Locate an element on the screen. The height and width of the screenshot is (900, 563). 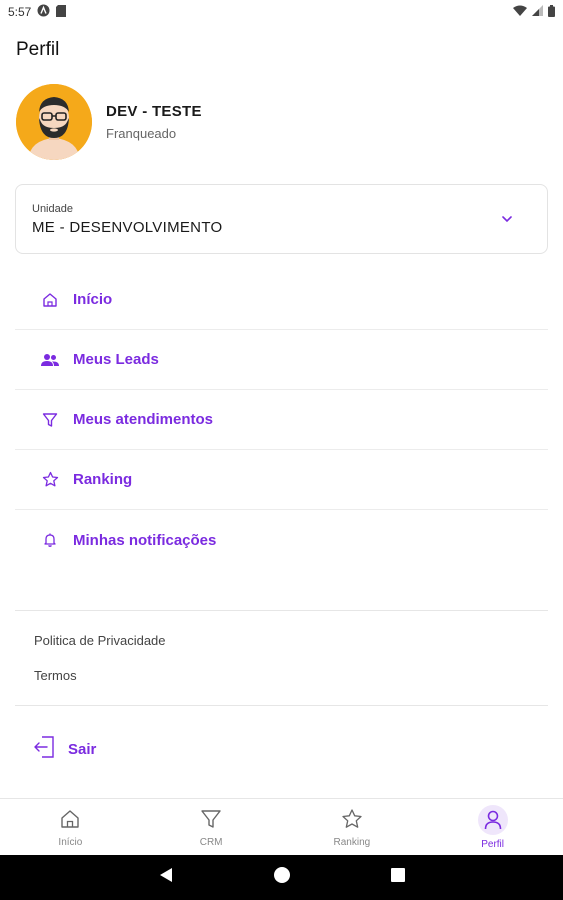
app-bar: Perfil is located at coordinates (281, 50).